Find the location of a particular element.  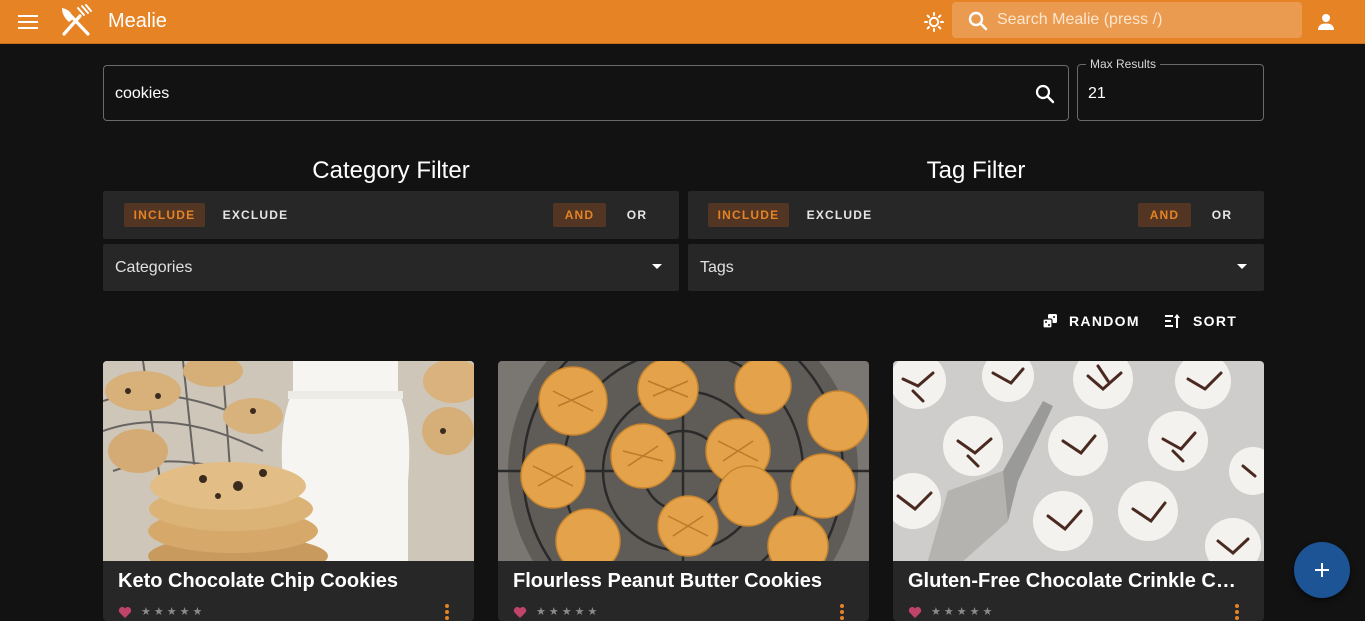

tag-exclude-button: EXCLUDE is located at coordinates (839, 215).